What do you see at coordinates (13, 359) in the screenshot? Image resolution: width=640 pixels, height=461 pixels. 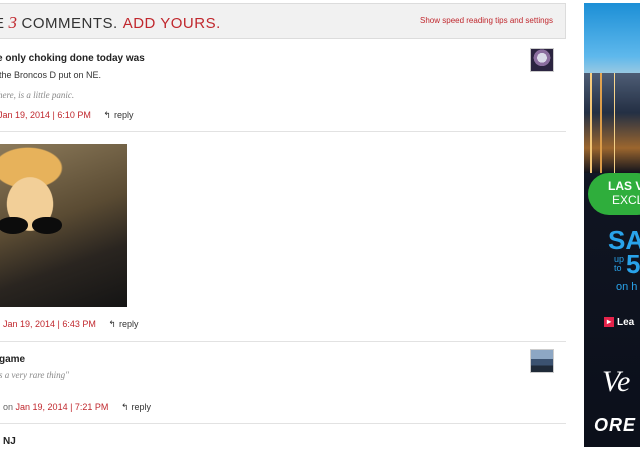 I see `comment-author-title: game` at bounding box center [13, 359].